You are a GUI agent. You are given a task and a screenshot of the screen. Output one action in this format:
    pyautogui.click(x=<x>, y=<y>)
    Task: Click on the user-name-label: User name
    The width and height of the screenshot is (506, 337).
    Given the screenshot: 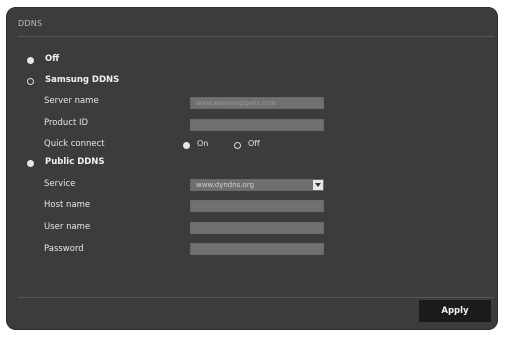 What is the action you would take?
    pyautogui.click(x=67, y=227)
    